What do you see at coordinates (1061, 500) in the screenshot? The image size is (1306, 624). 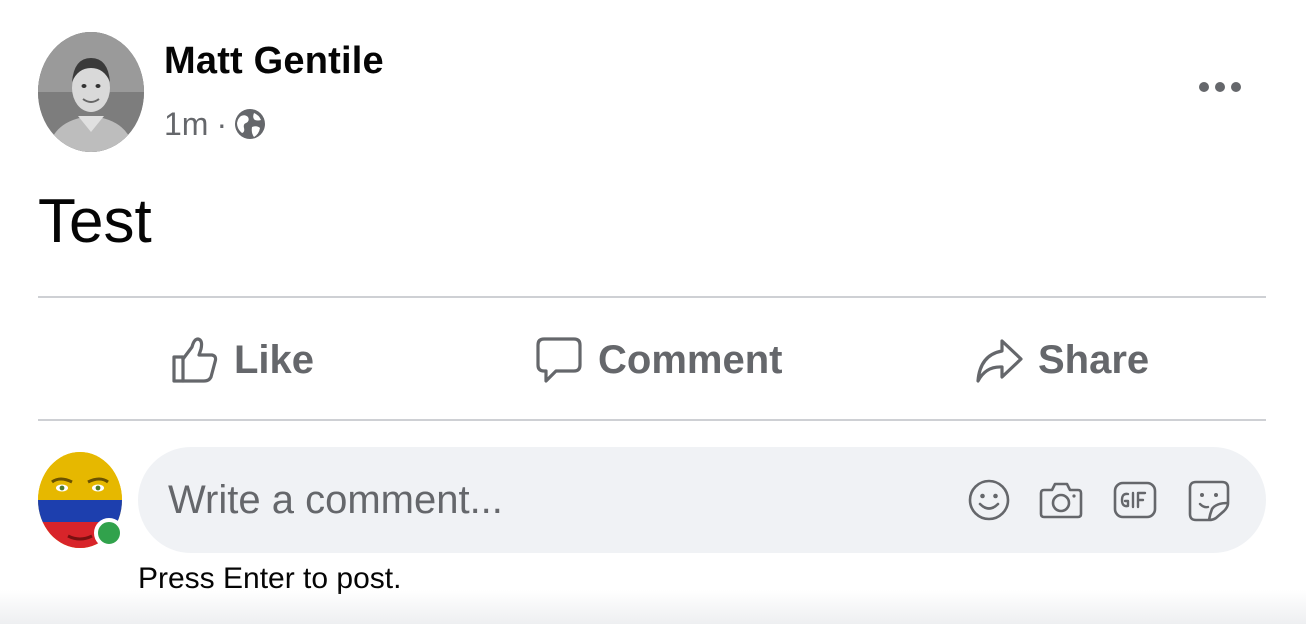 I see `camera-icon` at bounding box center [1061, 500].